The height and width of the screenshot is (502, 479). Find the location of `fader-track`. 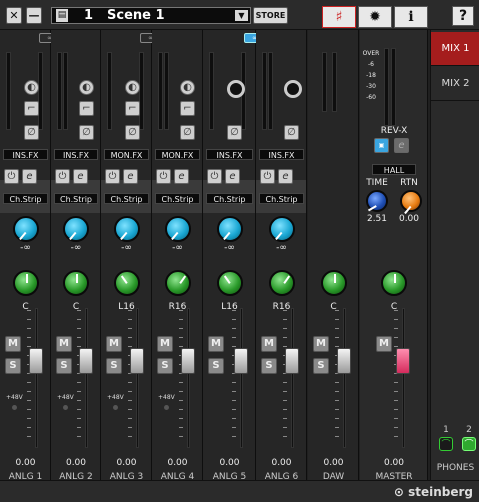

fader-track is located at coordinates (36, 378).